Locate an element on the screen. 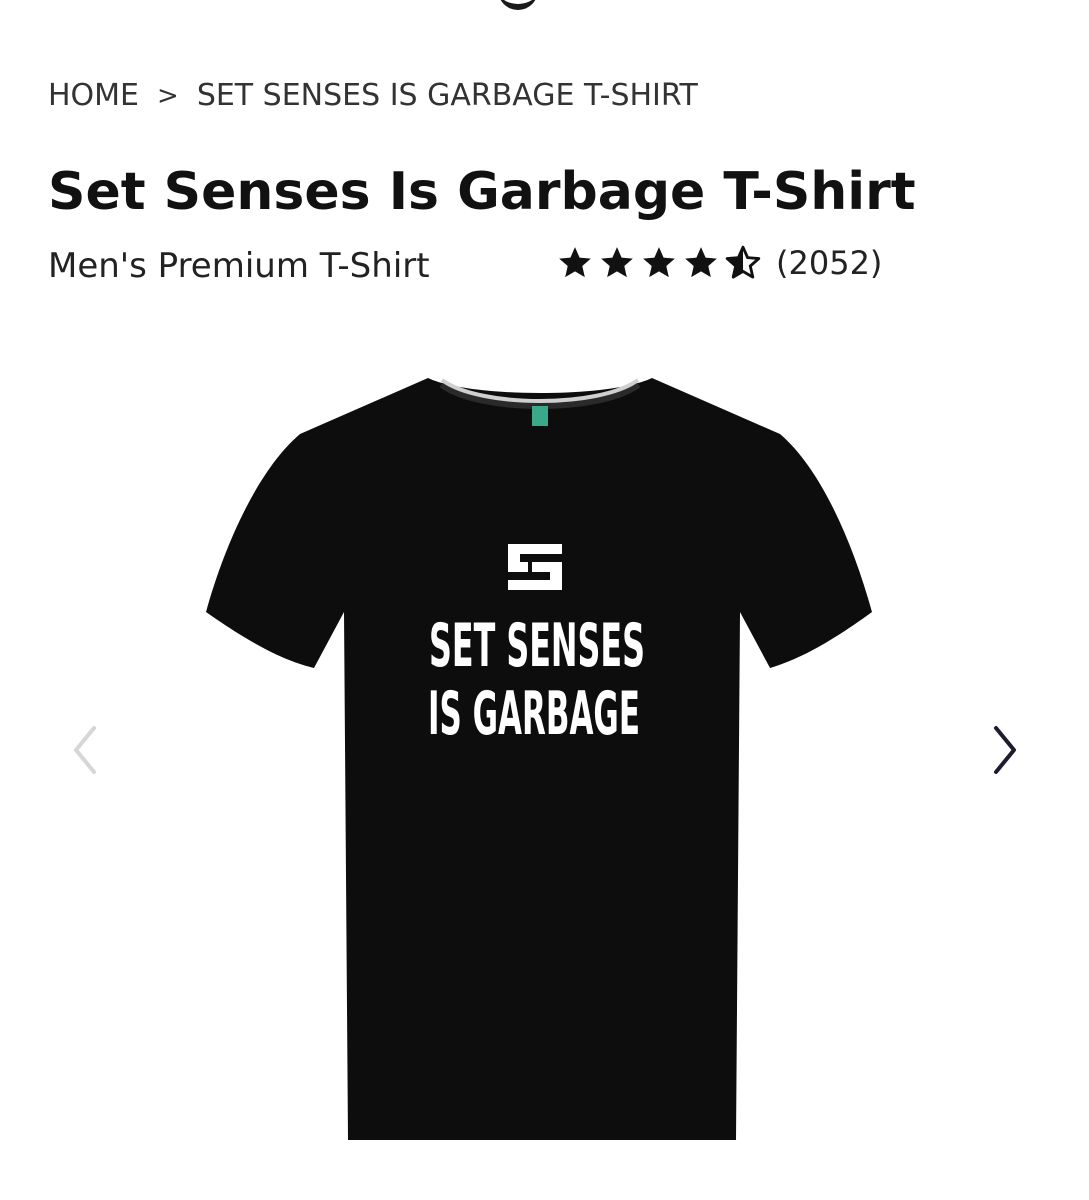 The image size is (1089, 1200). breadcrumb-home-link: HOME is located at coordinates (93, 95).